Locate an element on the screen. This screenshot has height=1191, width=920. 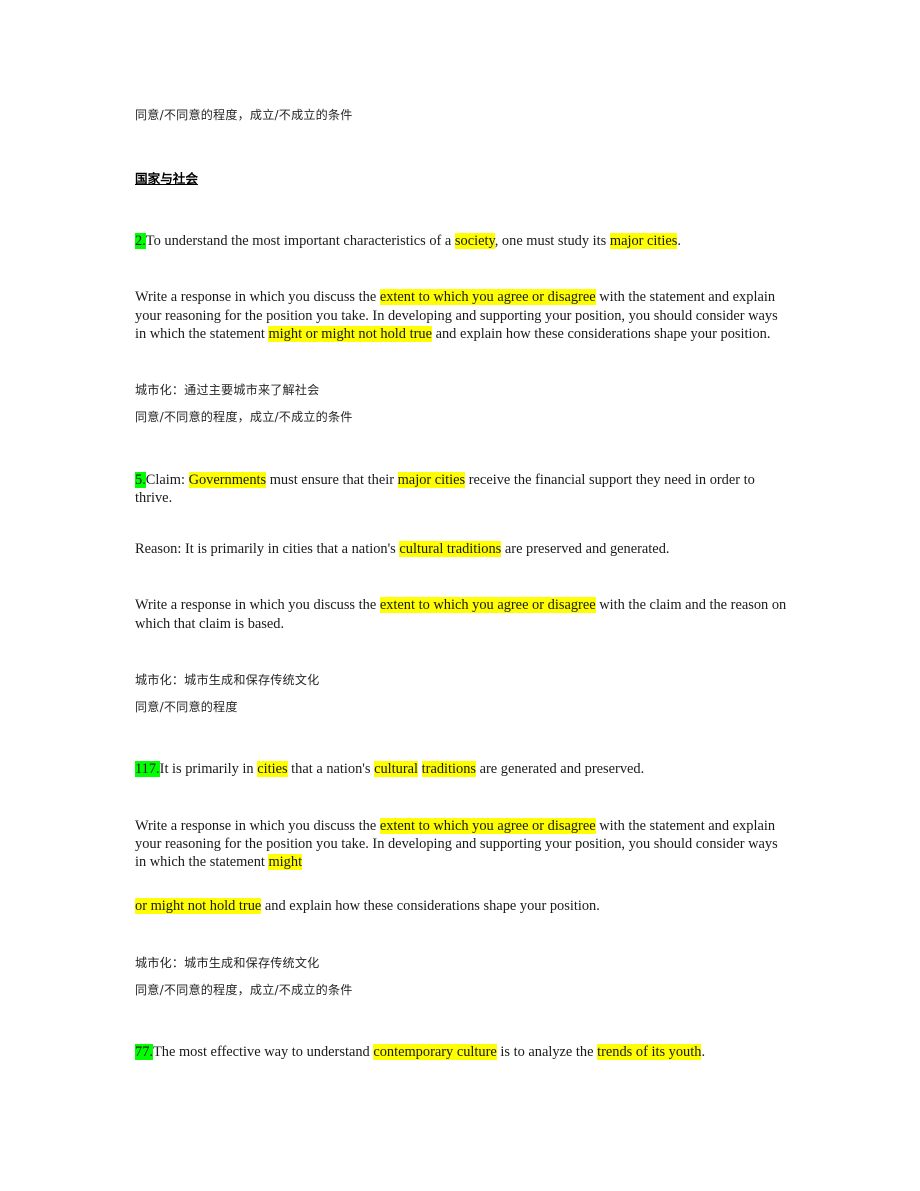
instruction-c-highlight-might: might is located at coordinates (285, 862).